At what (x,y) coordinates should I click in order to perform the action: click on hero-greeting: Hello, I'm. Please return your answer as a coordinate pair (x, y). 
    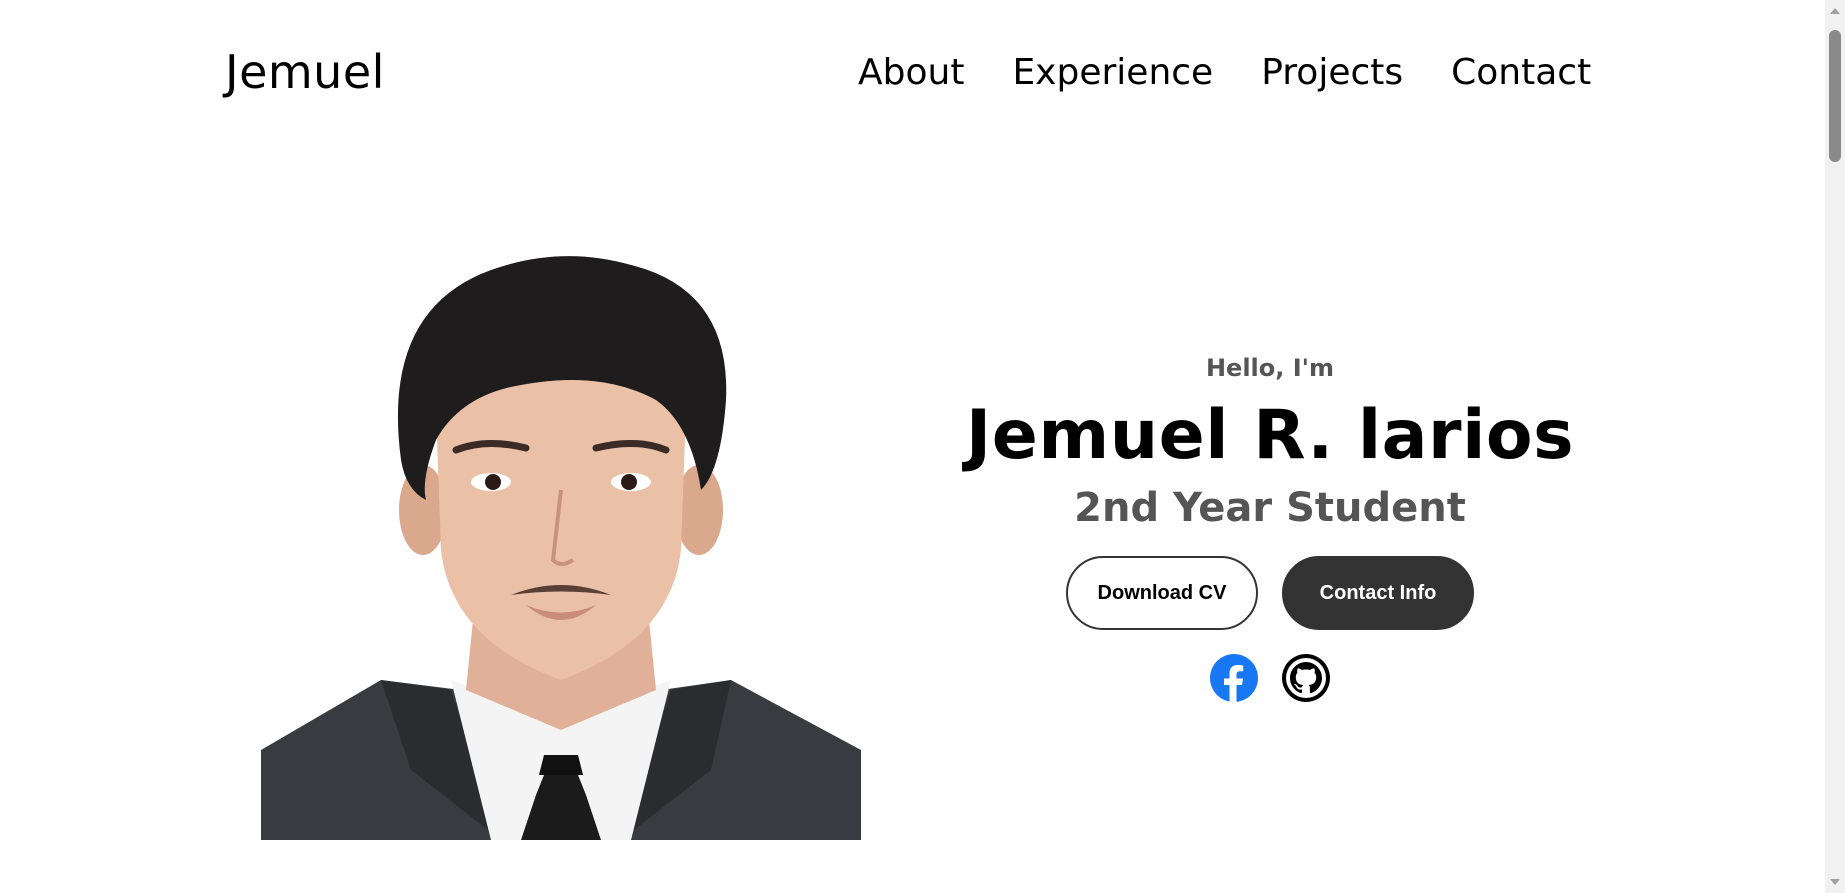
    Looking at the image, I should click on (1270, 368).